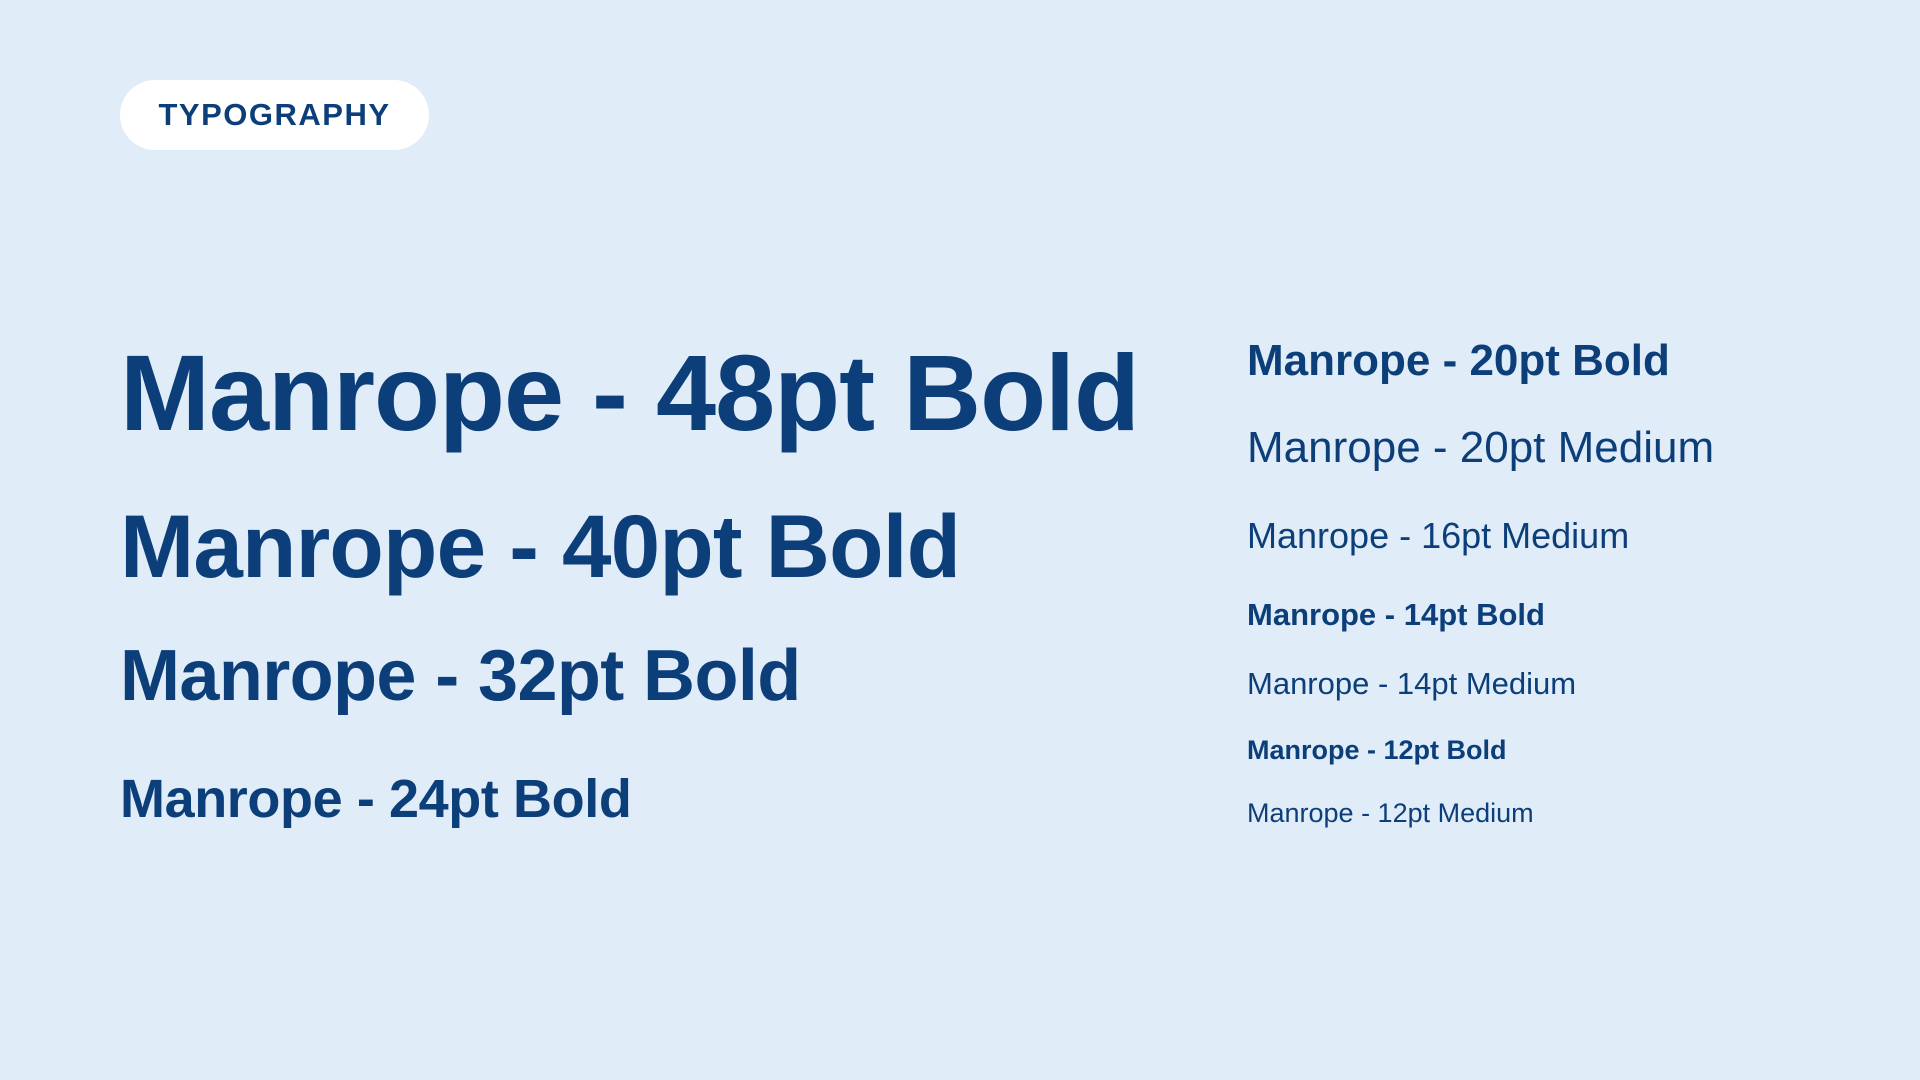 This screenshot has width=1920, height=1080. I want to click on typography-badge: TYPOGRAPHY, so click(274, 115).